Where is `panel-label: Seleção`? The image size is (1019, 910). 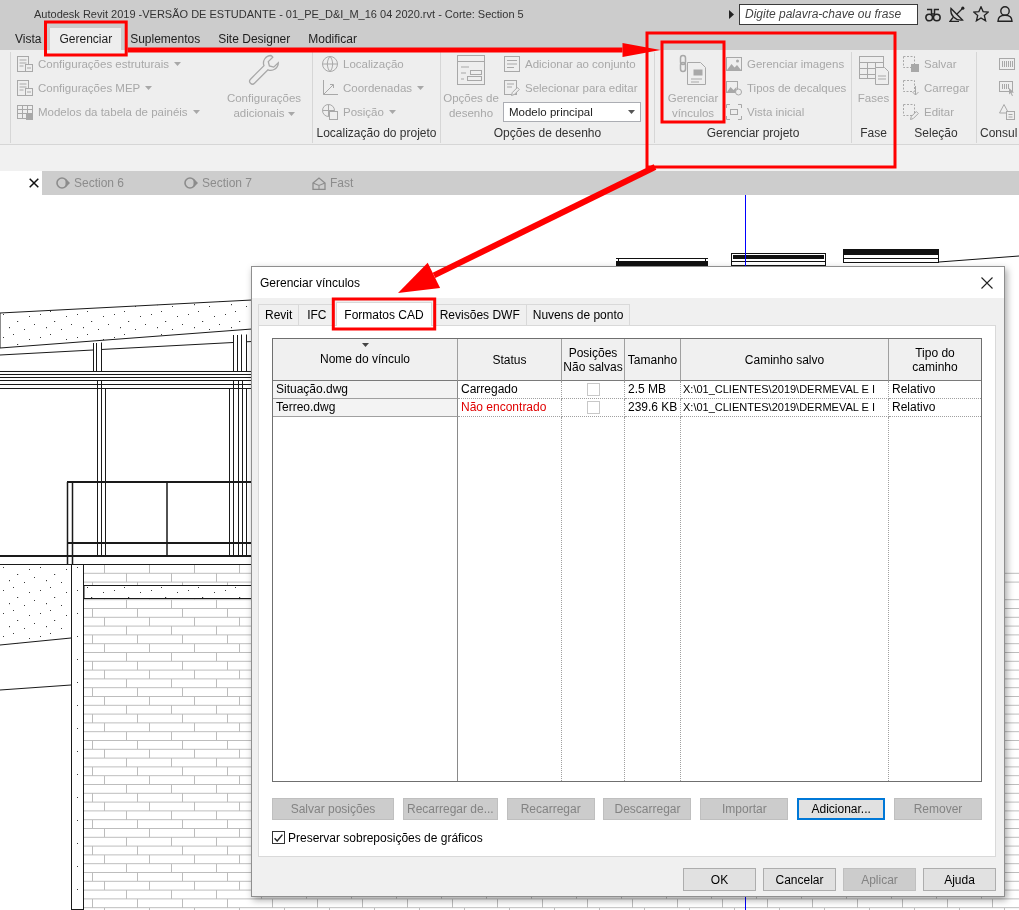
panel-label: Seleção is located at coordinates (936, 133).